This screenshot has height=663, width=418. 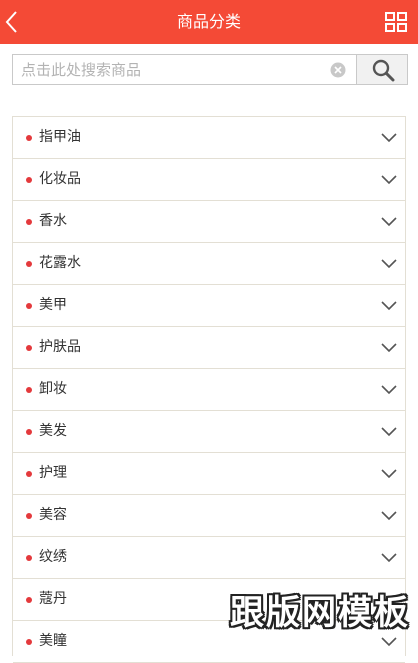 What do you see at coordinates (53, 305) in the screenshot?
I see `category-label: 美甲` at bounding box center [53, 305].